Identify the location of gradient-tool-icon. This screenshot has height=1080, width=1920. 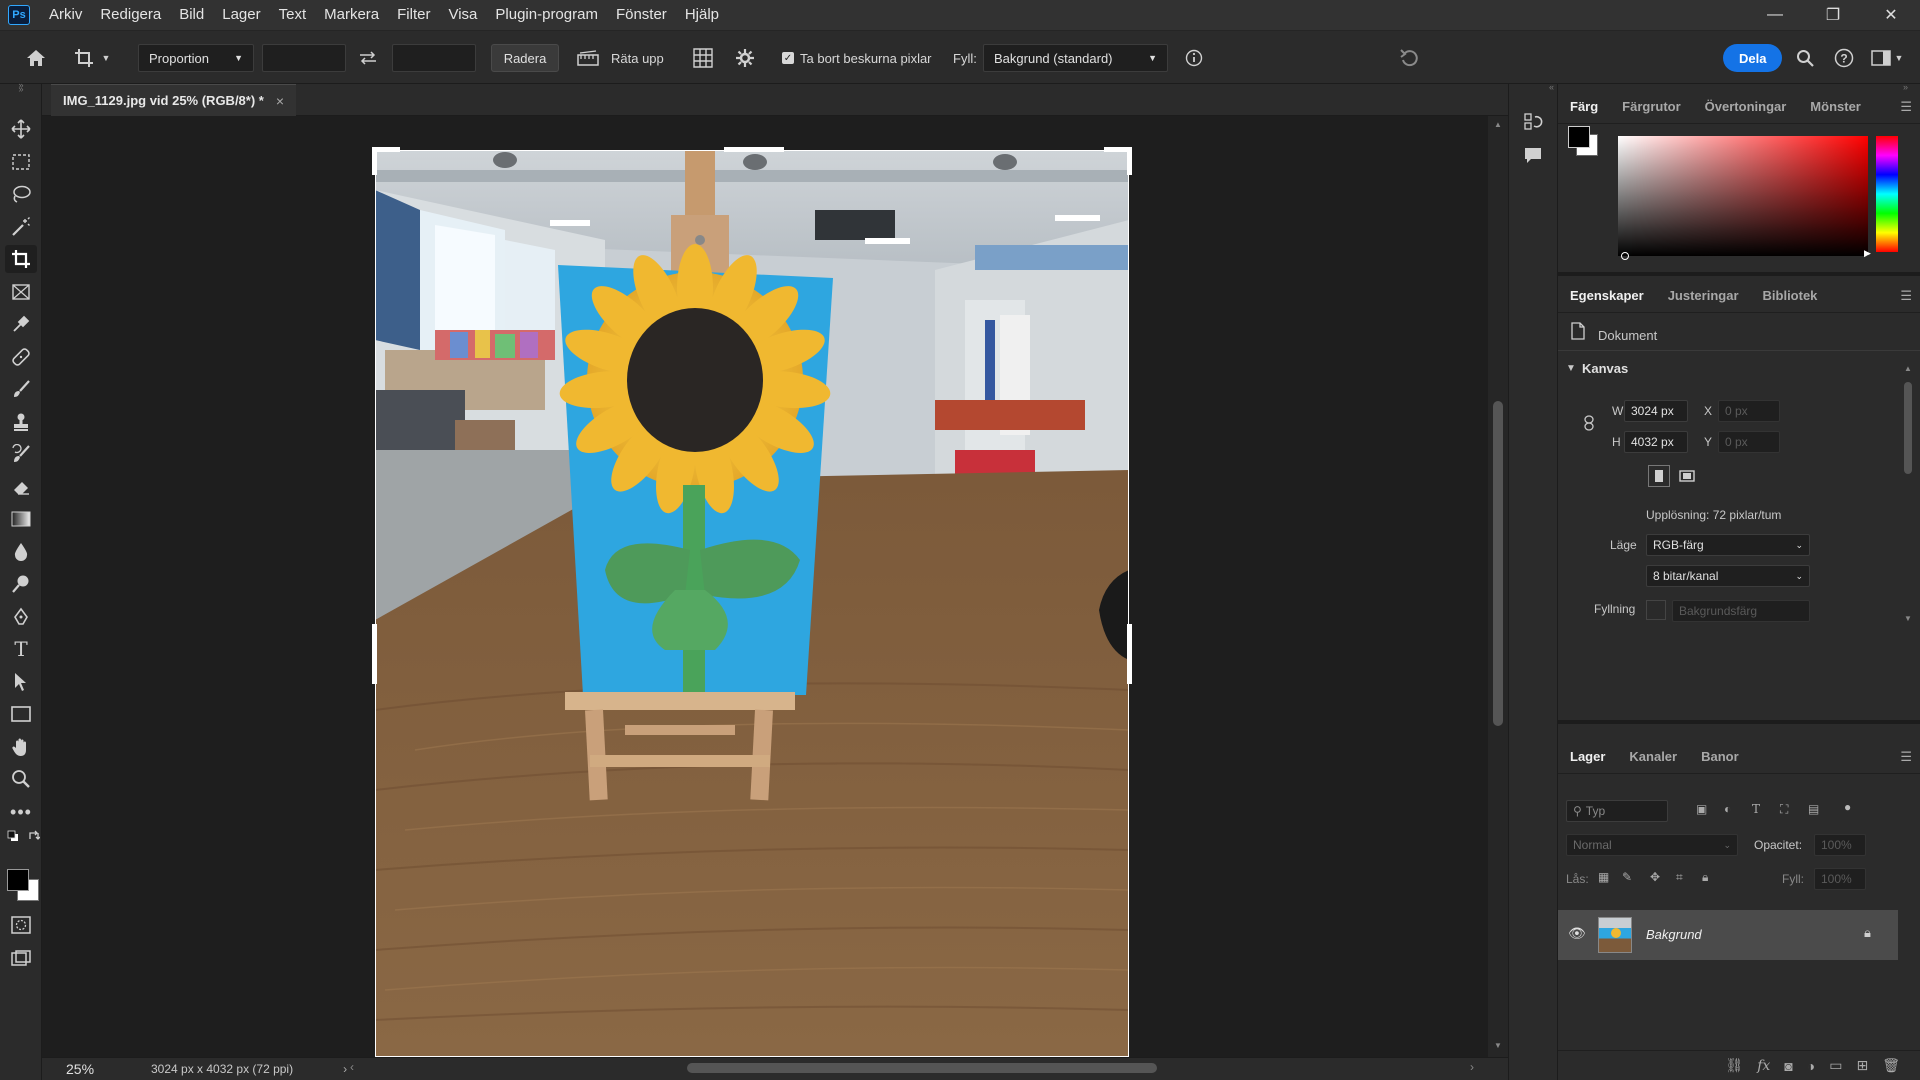
(21, 519).